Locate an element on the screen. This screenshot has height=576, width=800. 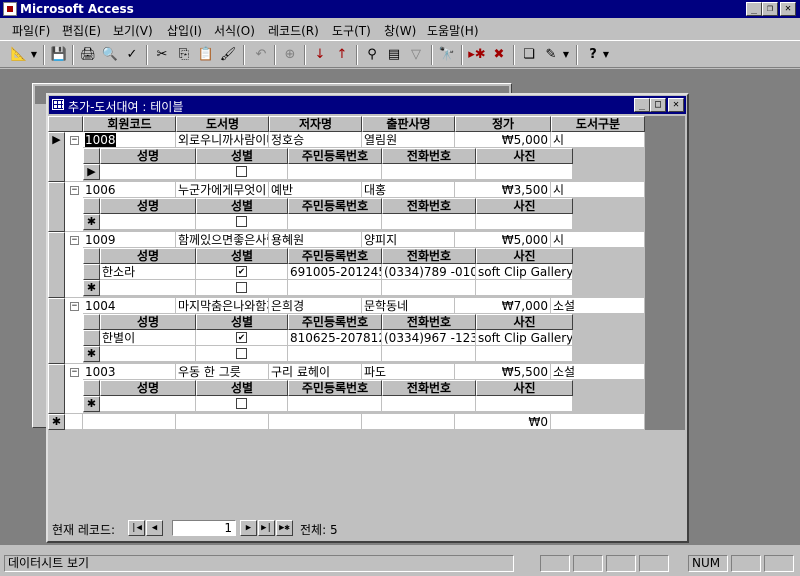
col-header-member-code: 회원코드 is located at coordinates (129, 124).